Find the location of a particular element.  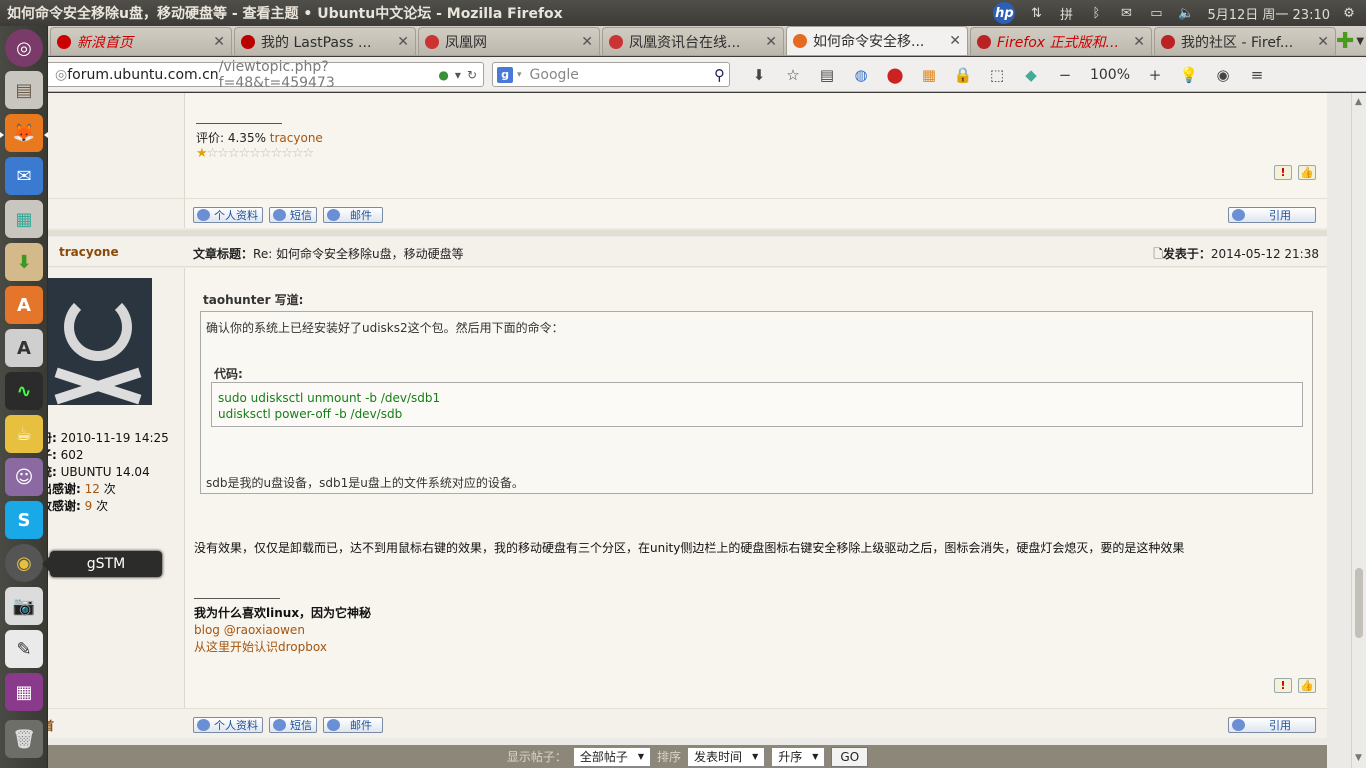

search-dropdown-icon: ▾ is located at coordinates (519, 75).